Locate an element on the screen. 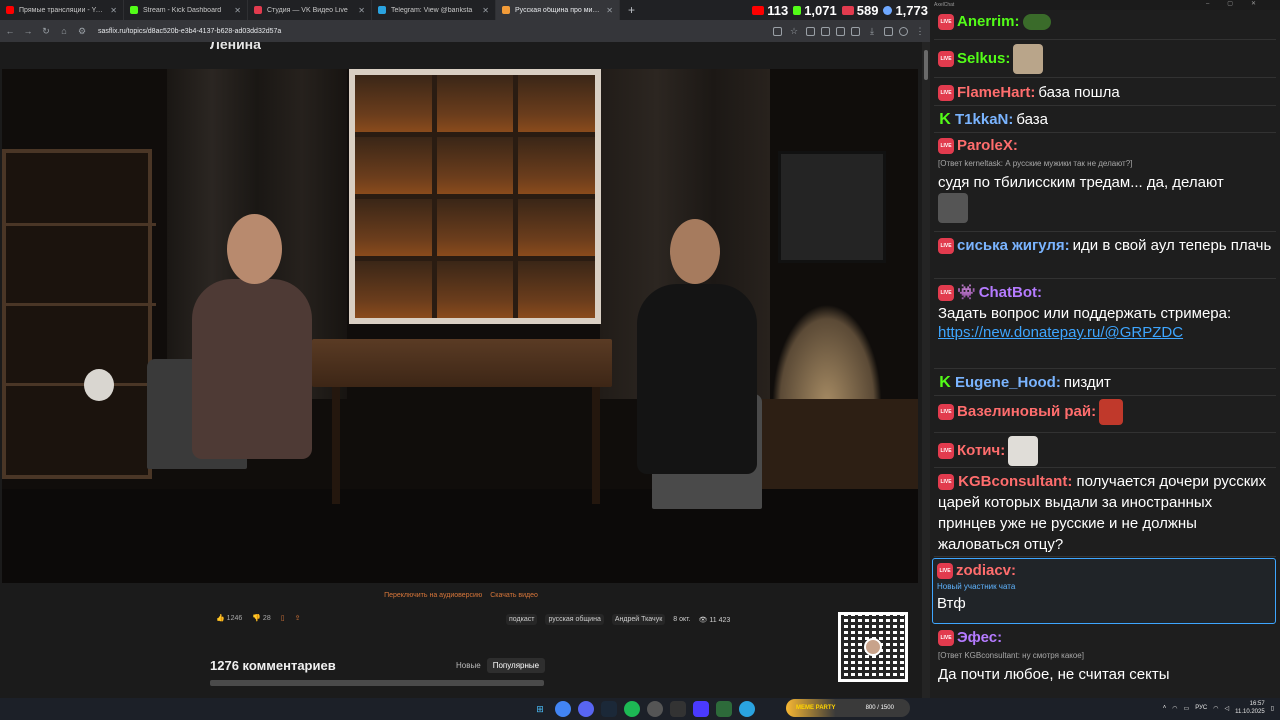 Image resolution: width=1280 pixels, height=720 pixels. tag: русская община is located at coordinates (574, 619).